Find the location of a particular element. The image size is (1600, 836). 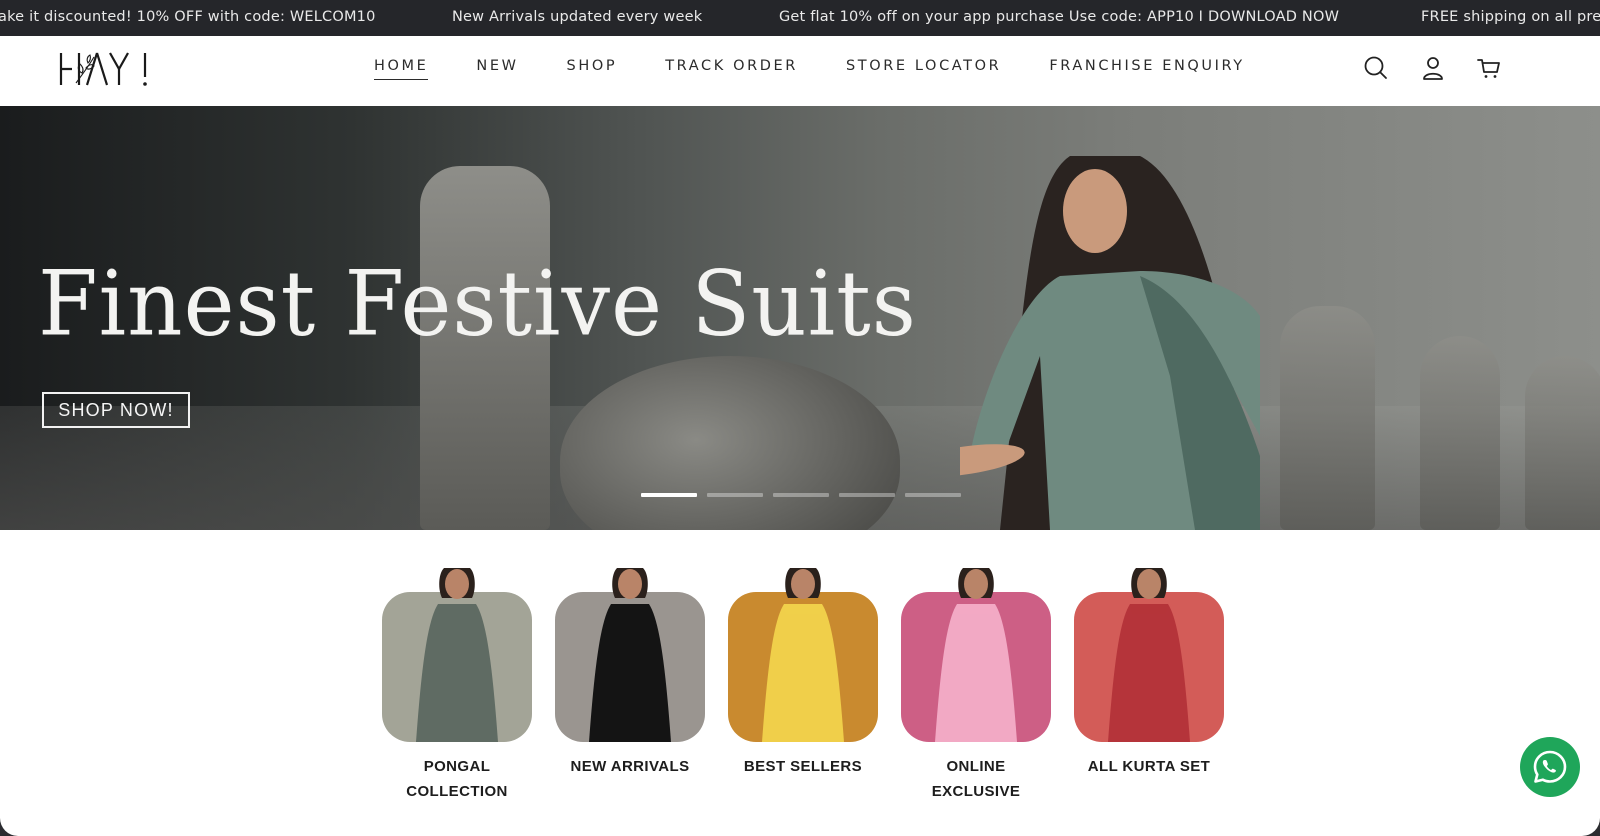

category-label: ONLINE EXCLUSIVE is located at coordinates (976, 779).